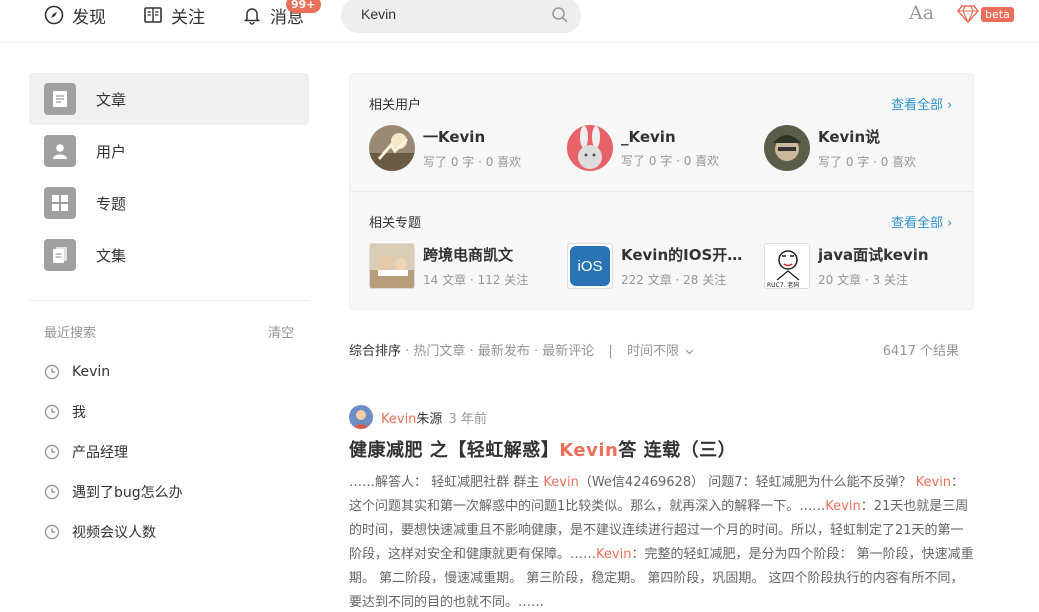 The width and height of the screenshot is (1039, 612). What do you see at coordinates (169, 331) in the screenshot?
I see `recent-search-header: 最近搜索 清空` at bounding box center [169, 331].